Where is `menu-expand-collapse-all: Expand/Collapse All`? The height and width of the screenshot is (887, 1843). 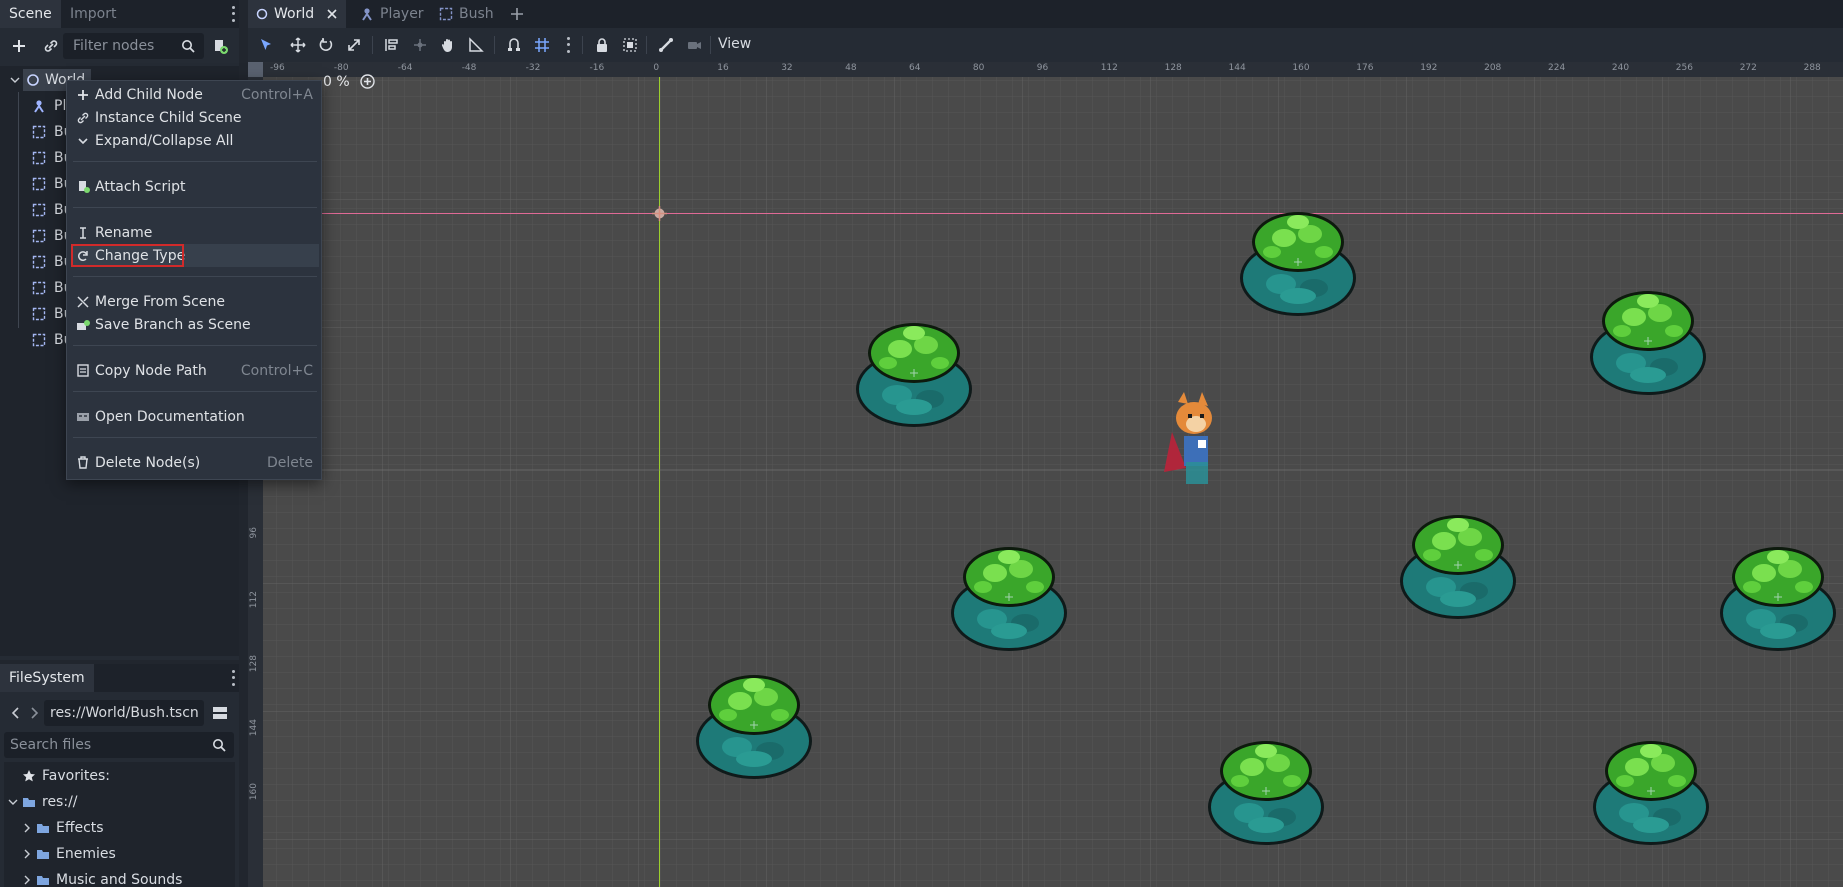 menu-expand-collapse-all: Expand/Collapse All is located at coordinates (195, 140).